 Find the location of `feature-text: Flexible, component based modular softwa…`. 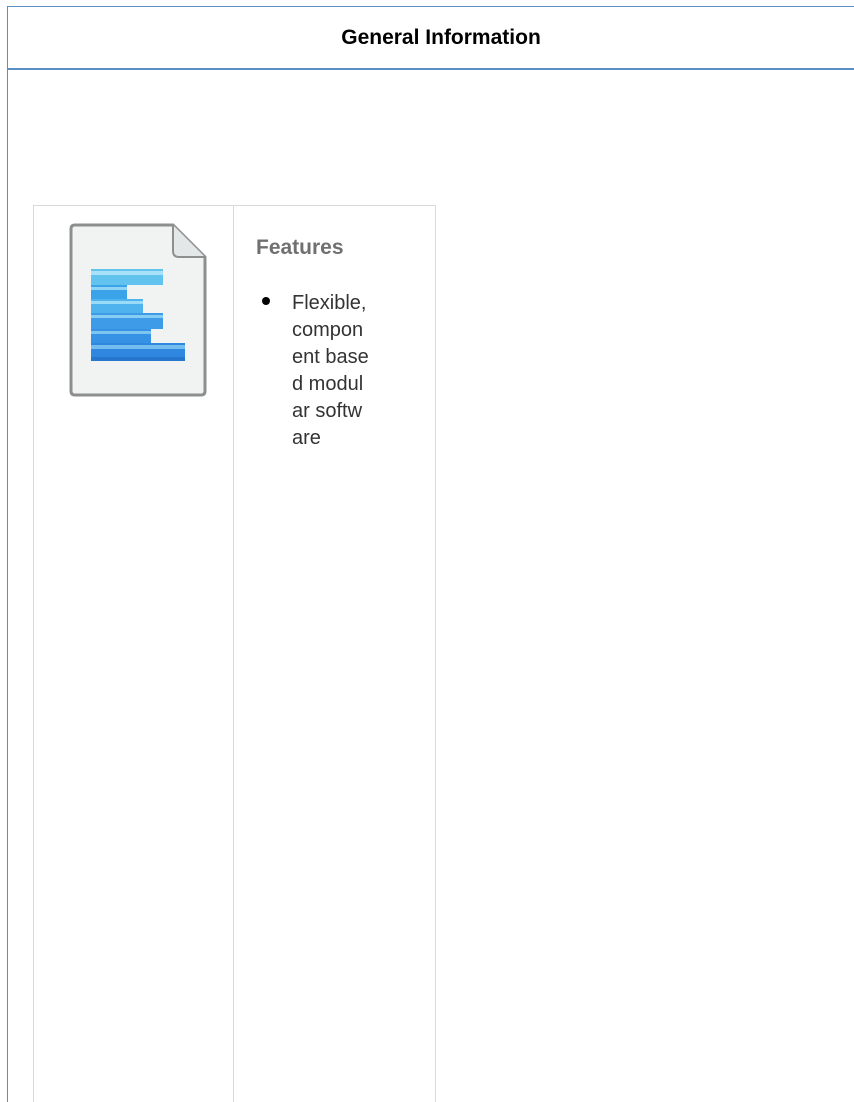

feature-text: Flexible, component based modular softwa… is located at coordinates (330, 370).